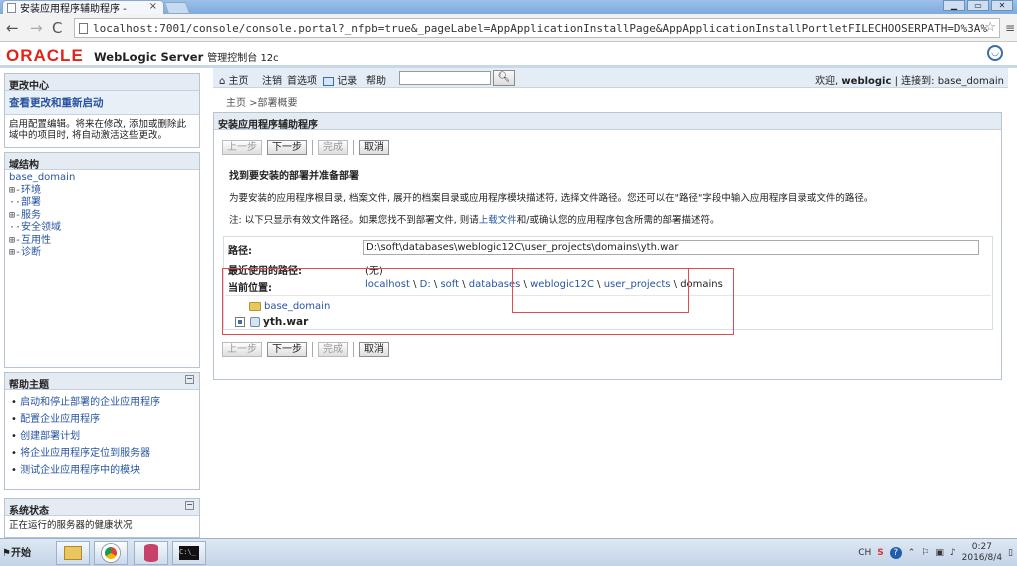 This screenshot has width=1017, height=566. I want to click on close-tab-icon: ×, so click(153, 6).